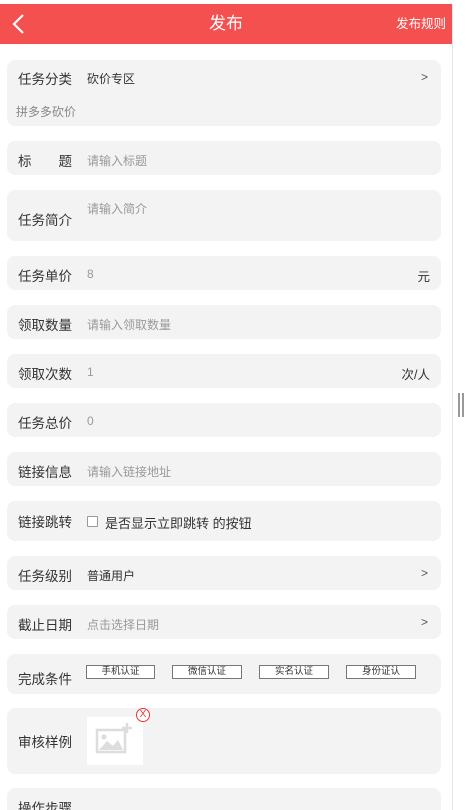 The width and height of the screenshot is (470, 810). What do you see at coordinates (46, 111) in the screenshot?
I see `subcategory-value: 拼多多砍价` at bounding box center [46, 111].